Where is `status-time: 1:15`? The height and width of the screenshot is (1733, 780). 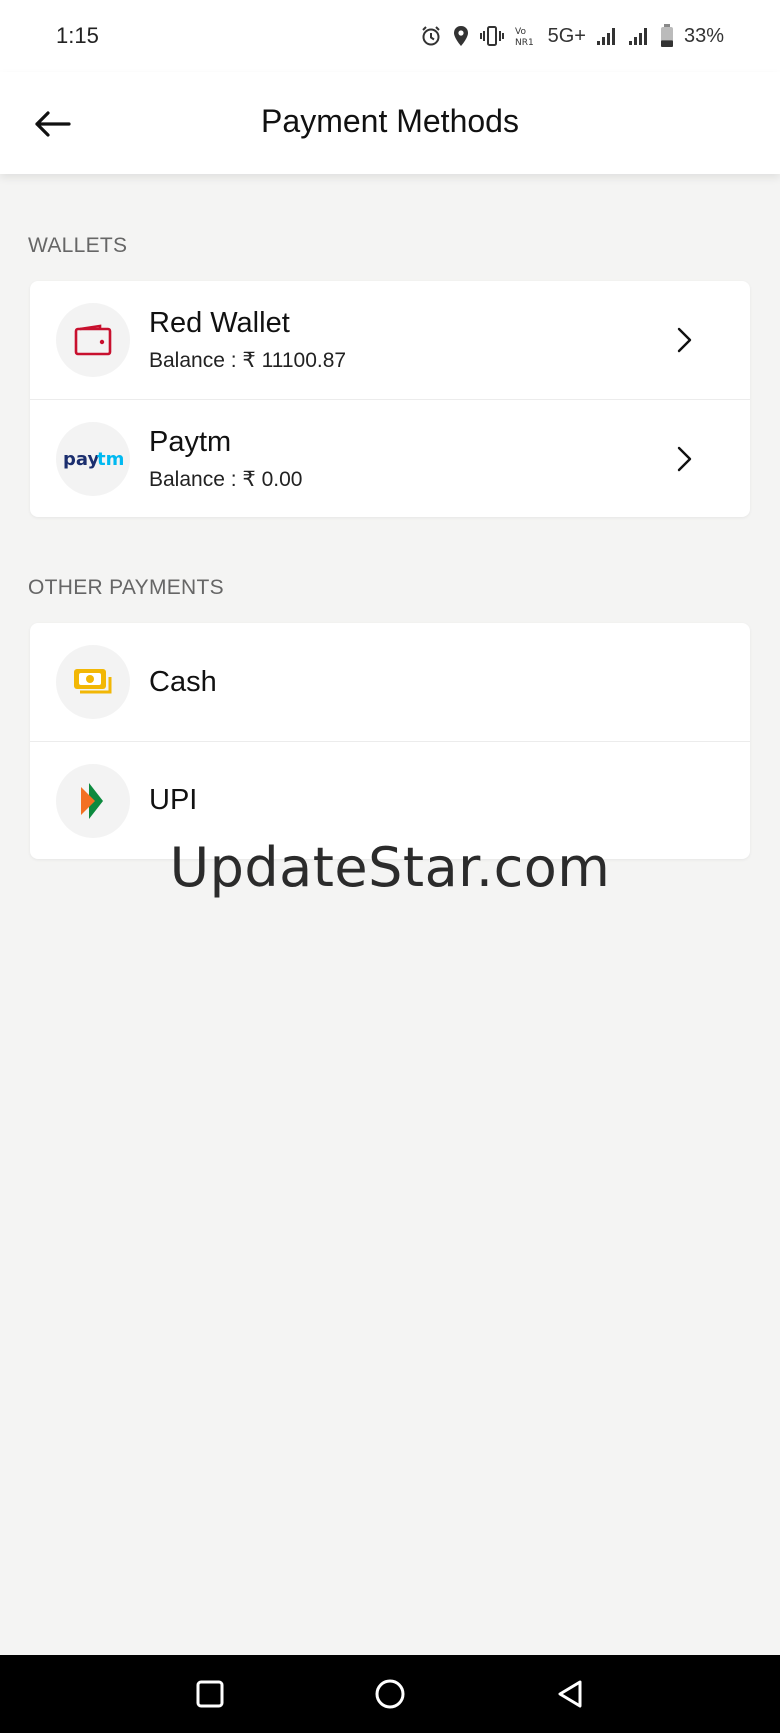 status-time: 1:15 is located at coordinates (77, 35).